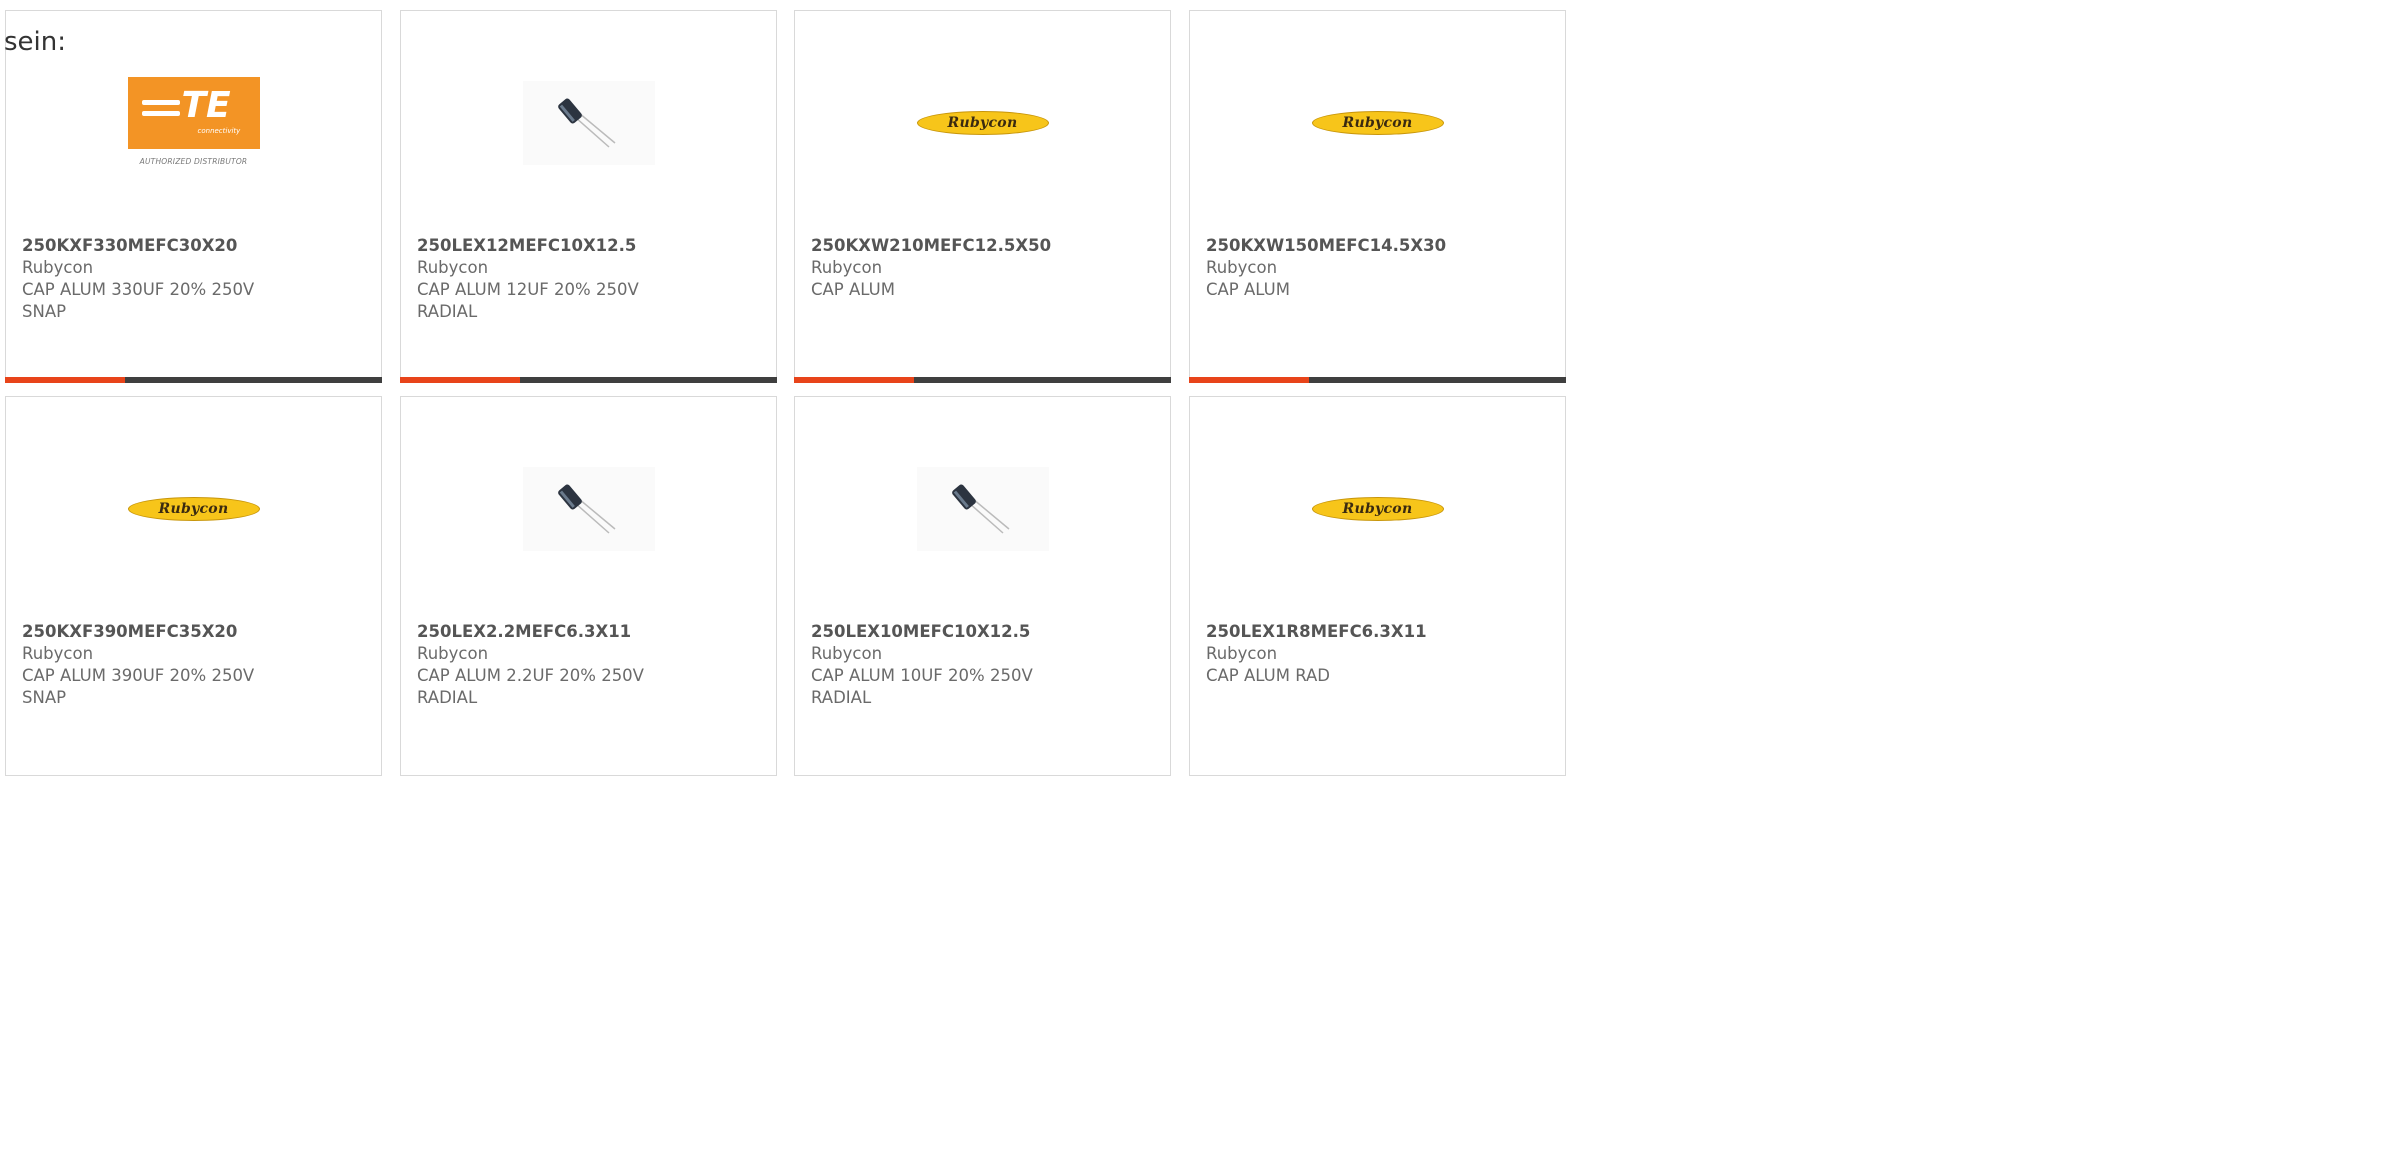  I want to click on description-line-1: CAP ALUM 390UF 20% 250V, so click(138, 675).